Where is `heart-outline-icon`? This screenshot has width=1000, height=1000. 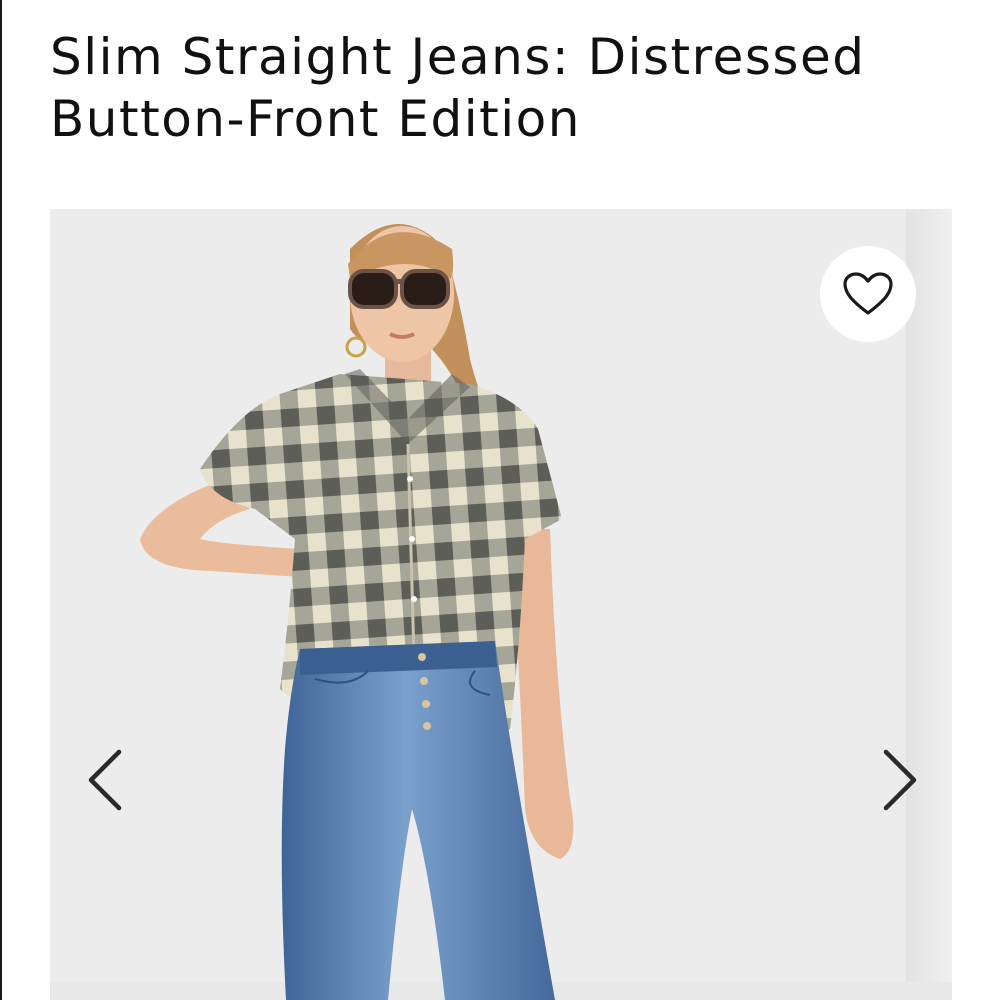
heart-outline-icon is located at coordinates (868, 293).